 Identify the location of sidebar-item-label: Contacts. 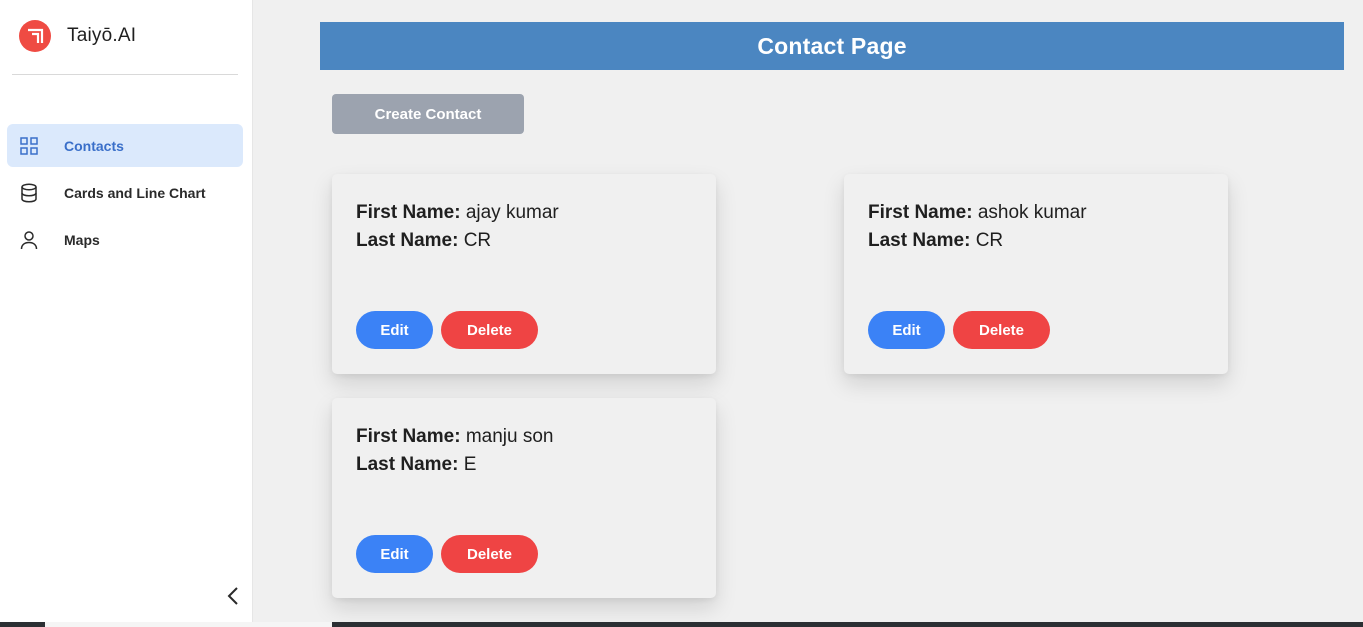
(94, 145).